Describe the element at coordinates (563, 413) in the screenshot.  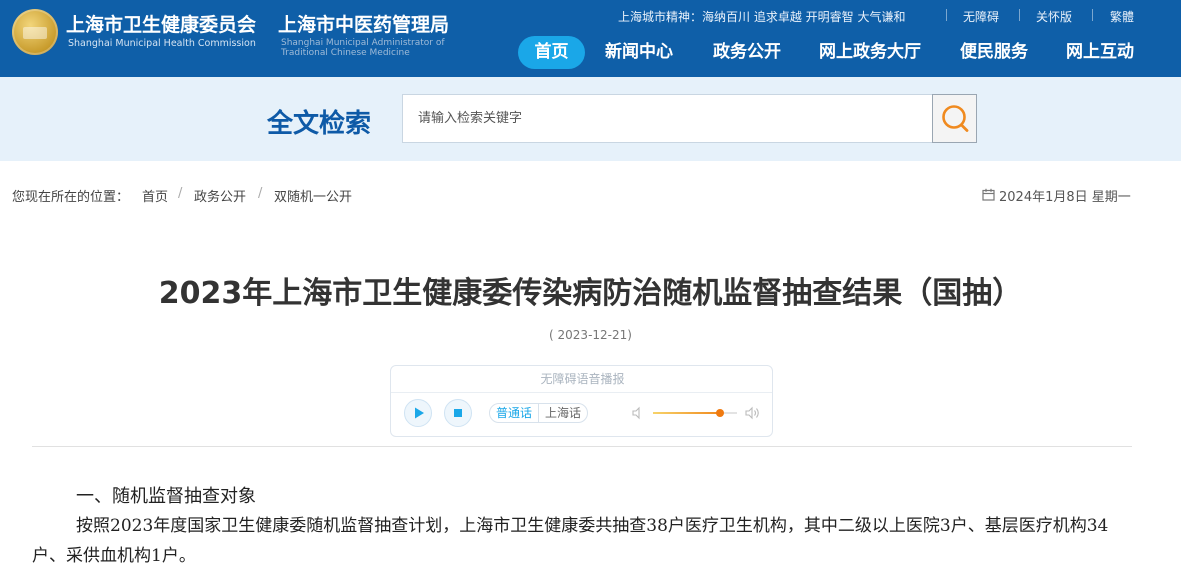
I see `lang-shanghainese-button: 上海话` at that location.